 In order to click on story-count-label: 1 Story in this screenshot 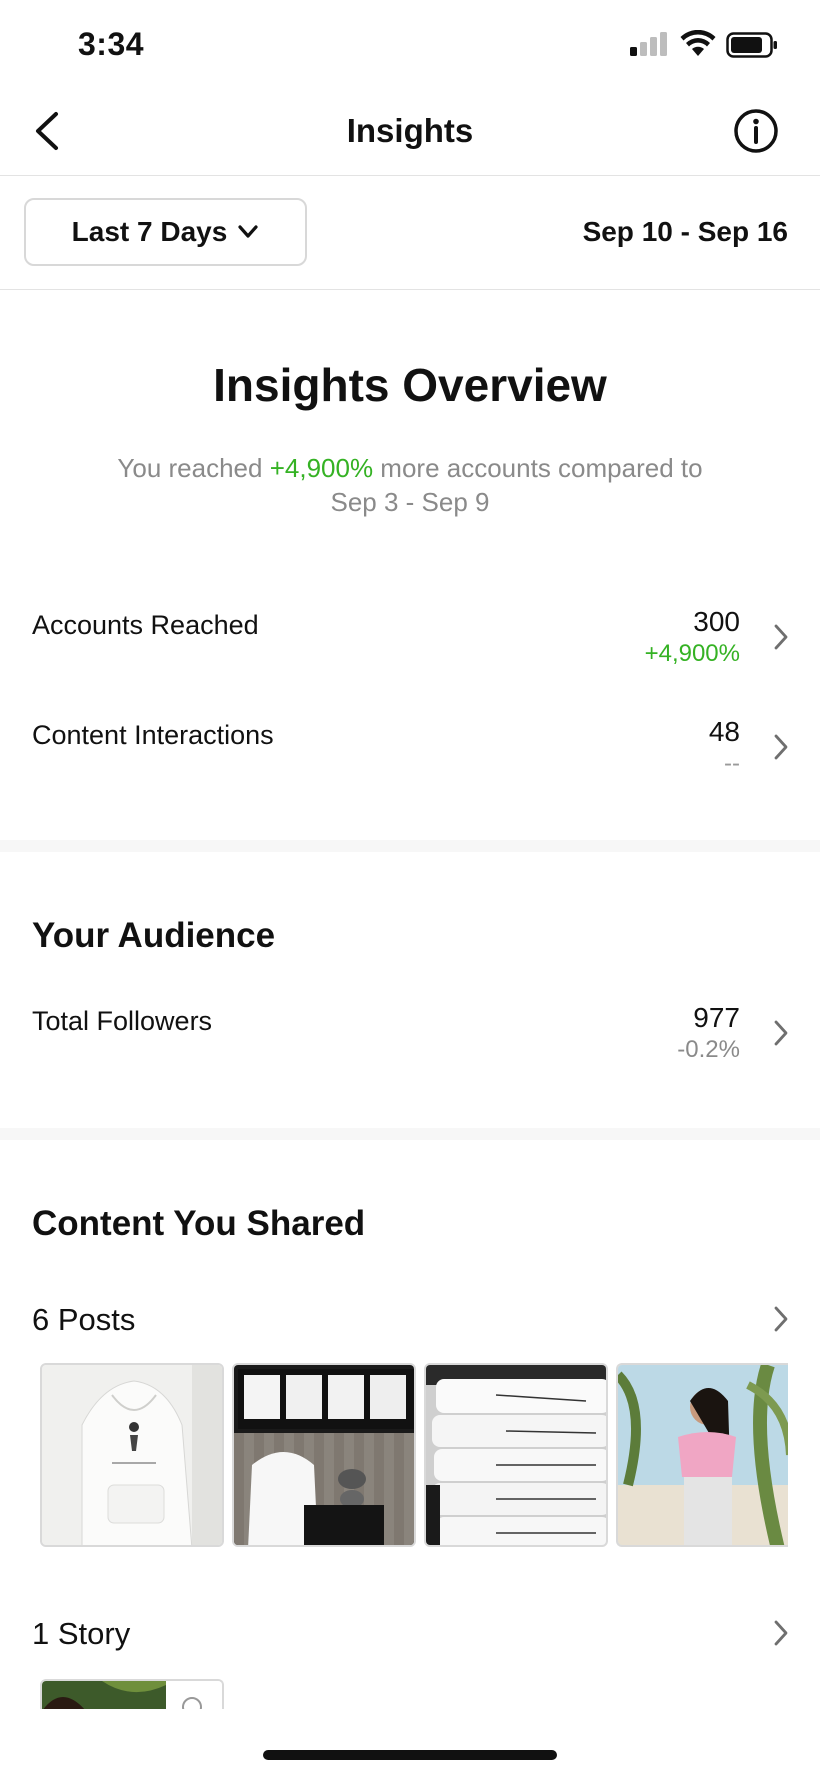, I will do `click(81, 1633)`.